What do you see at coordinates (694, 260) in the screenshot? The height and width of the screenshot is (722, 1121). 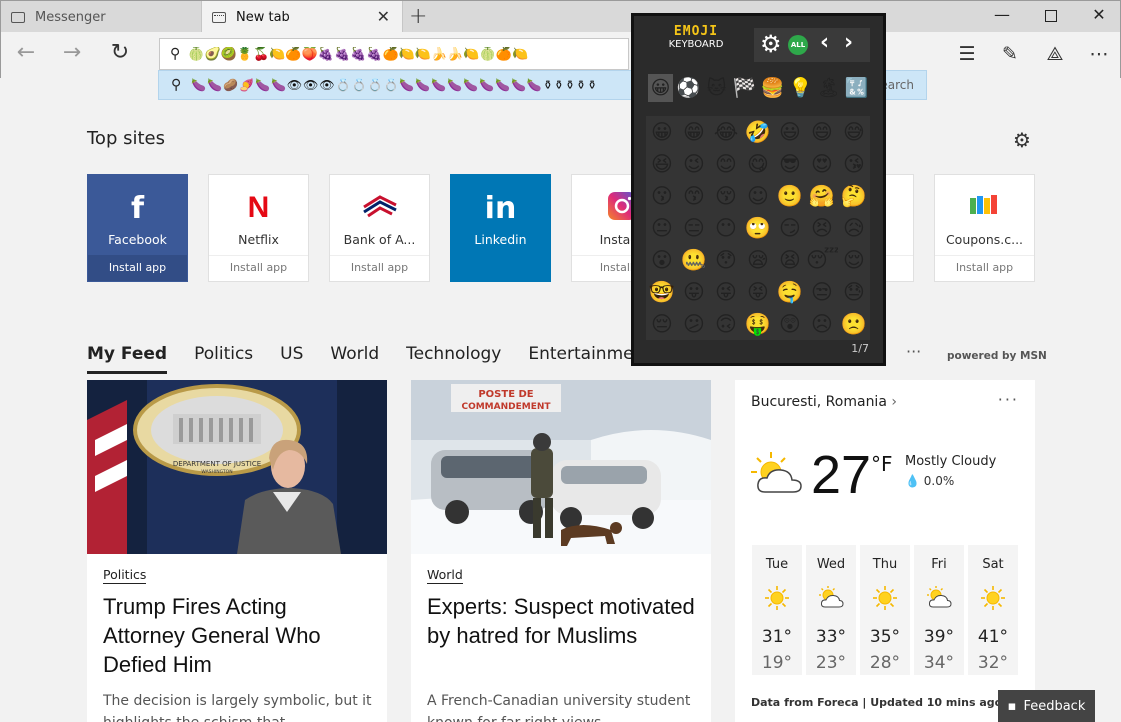 I see `emoji-key: 🤐` at bounding box center [694, 260].